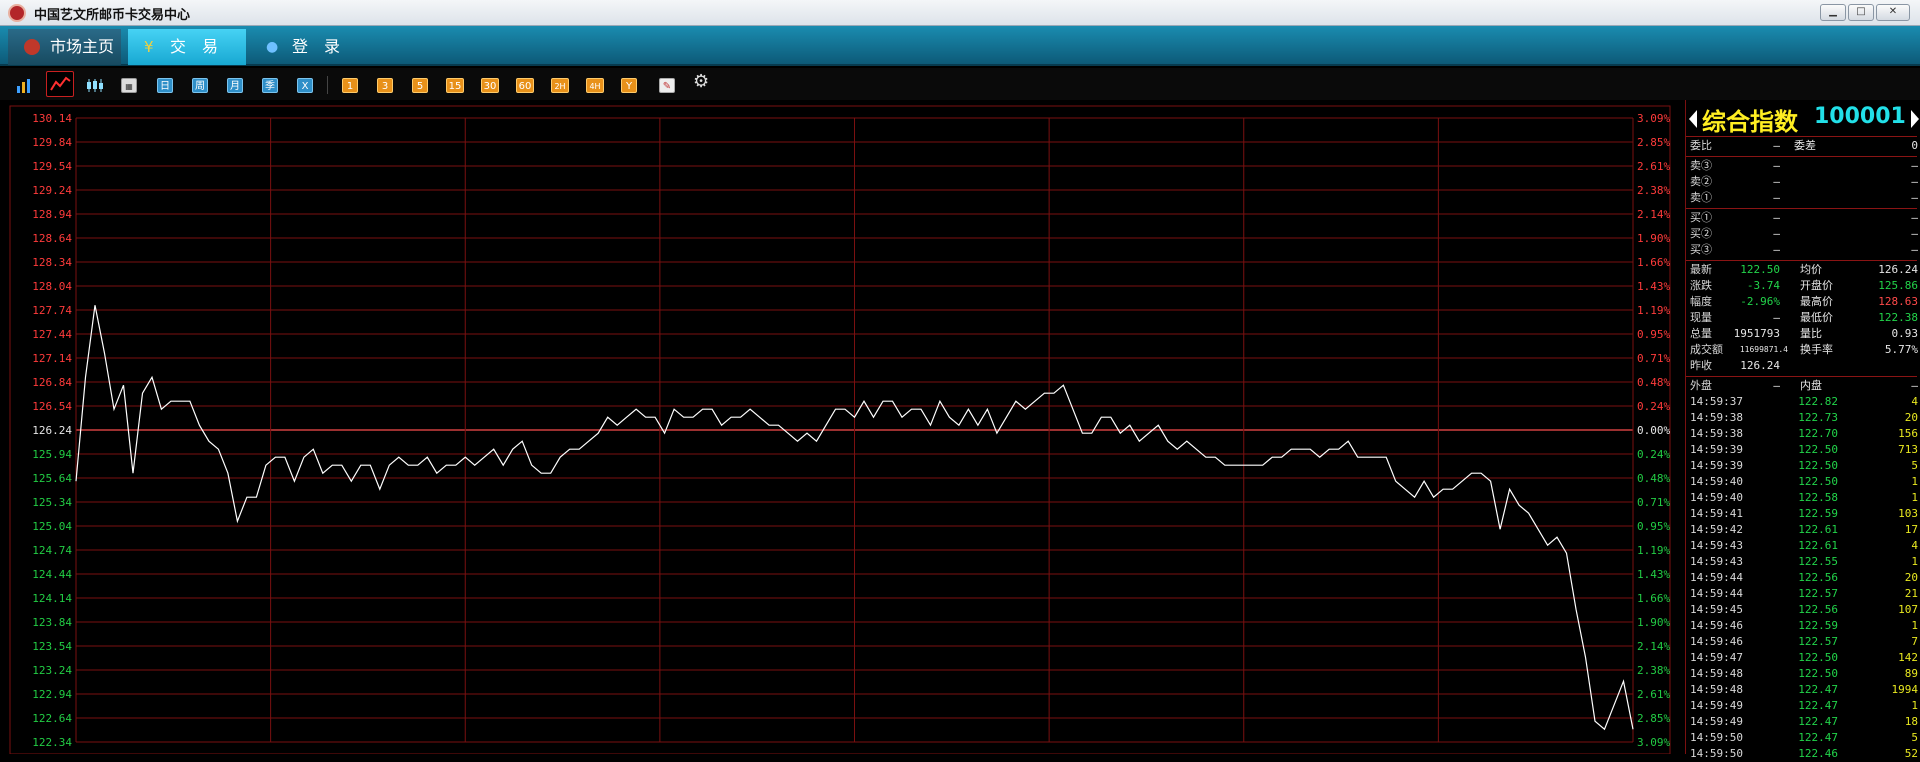  What do you see at coordinates (1653, 502) in the screenshot?
I see `percent-tick-label: 0.71%` at bounding box center [1653, 502].